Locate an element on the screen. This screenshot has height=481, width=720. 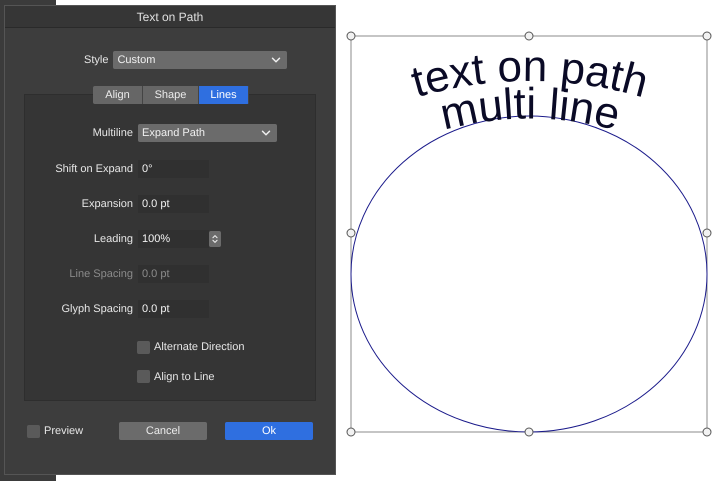
field-label: Multiline is located at coordinates (113, 133).